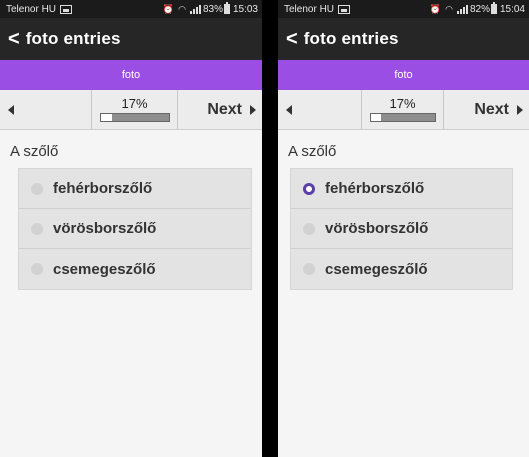 The image size is (529, 457). What do you see at coordinates (270, 228) in the screenshot?
I see `screen-divider` at bounding box center [270, 228].